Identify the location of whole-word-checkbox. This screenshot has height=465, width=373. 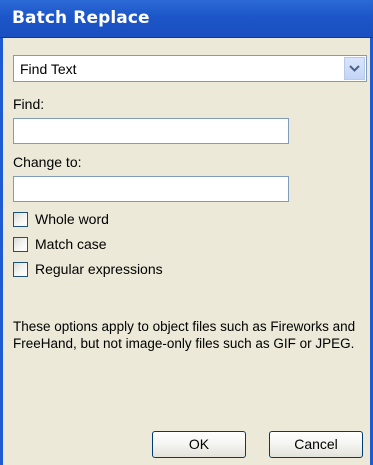
(20, 219).